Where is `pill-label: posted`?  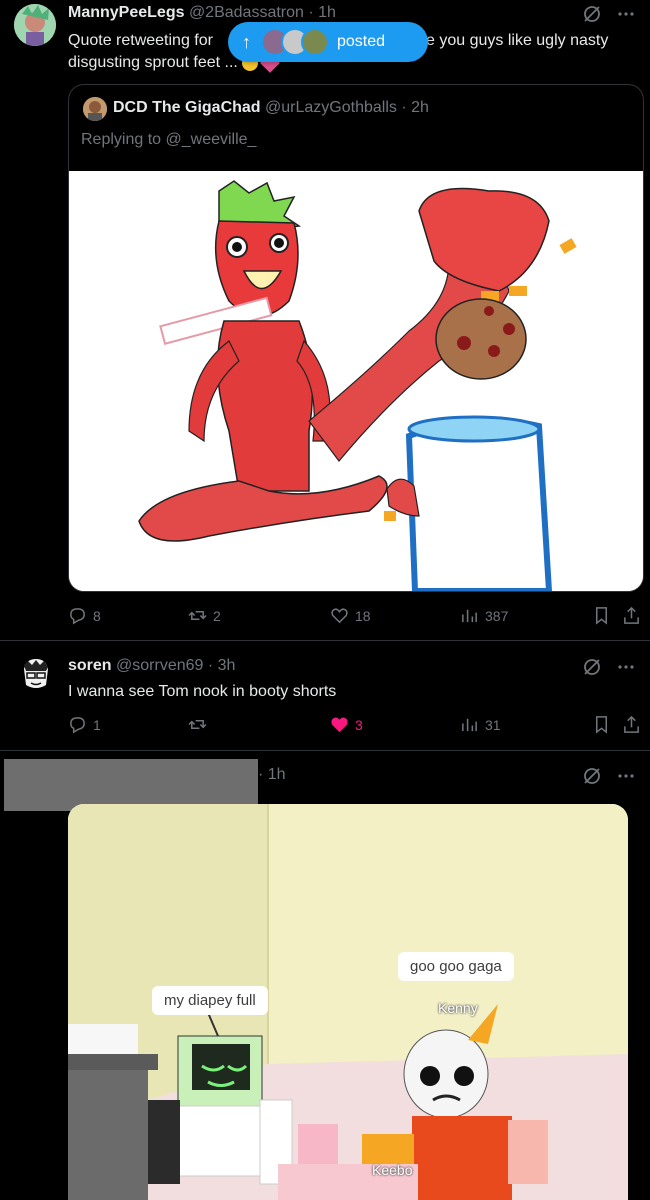
pill-label: posted is located at coordinates (361, 41).